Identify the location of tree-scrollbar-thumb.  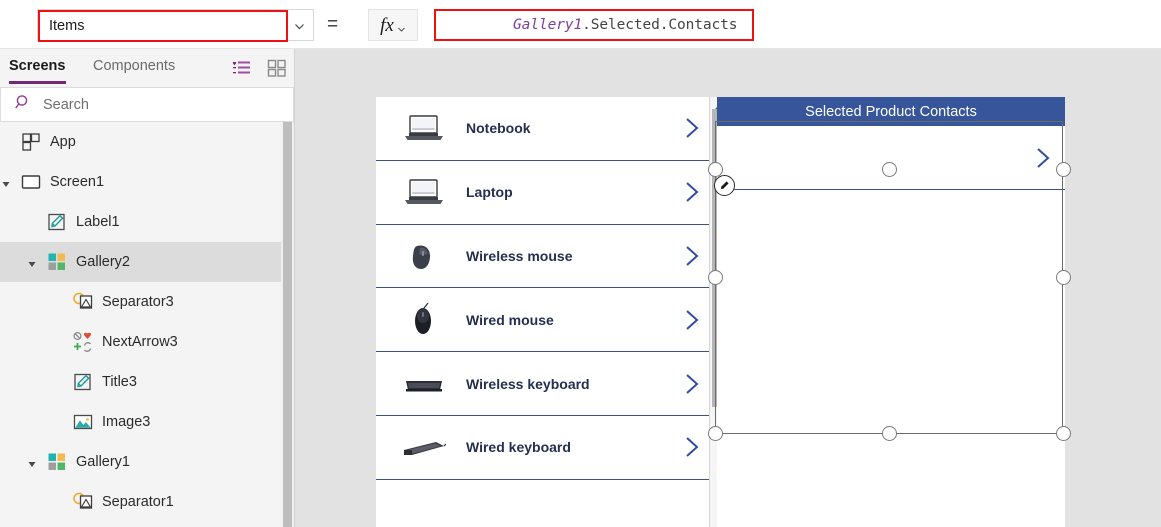
(287, 324).